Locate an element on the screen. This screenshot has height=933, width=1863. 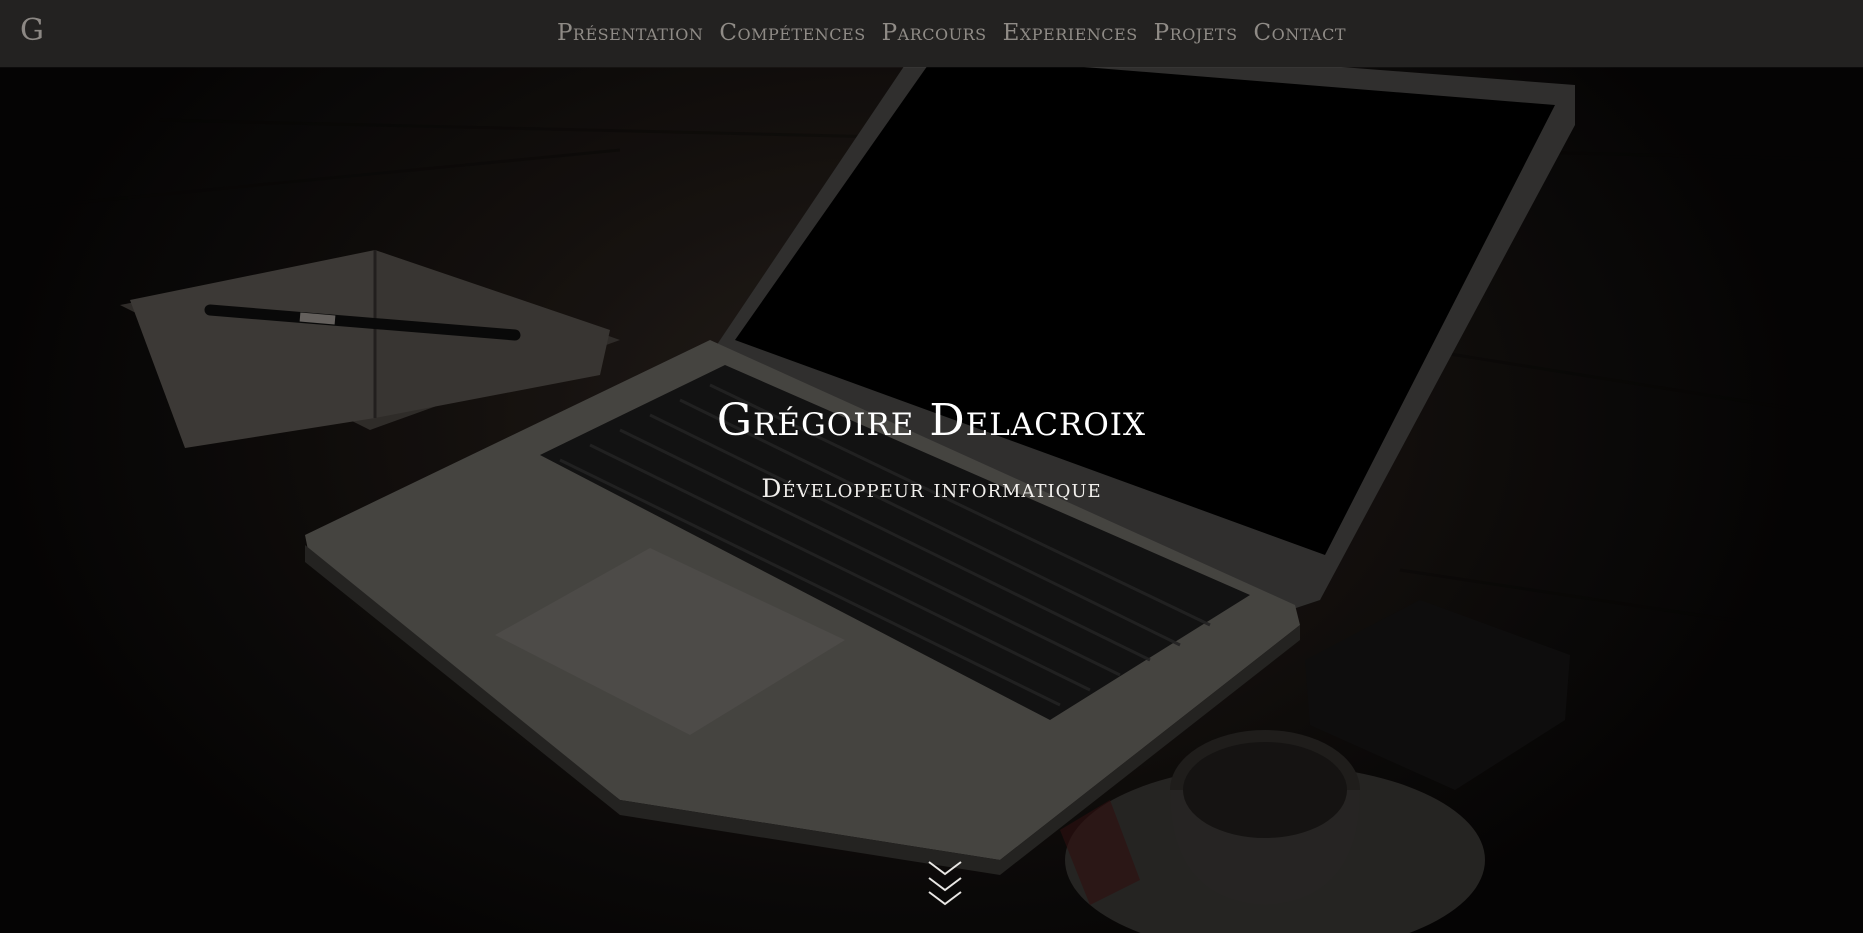
nav-item-projets: Projets is located at coordinates (1196, 33).